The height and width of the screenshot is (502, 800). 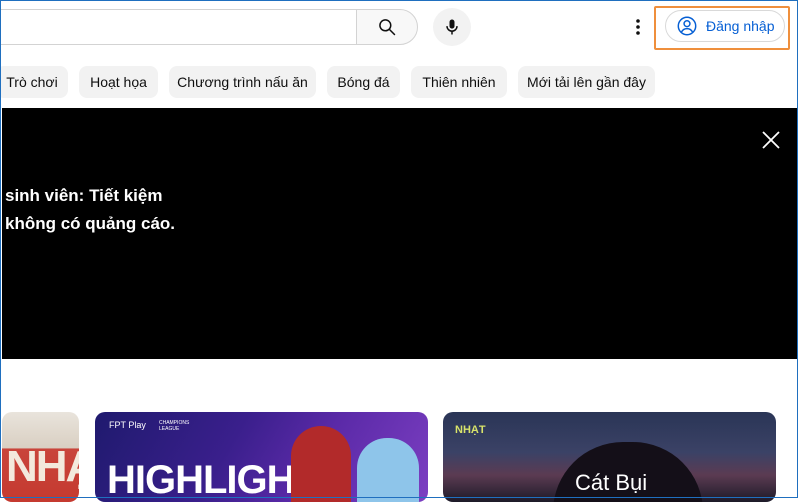 What do you see at coordinates (363, 82) in the screenshot?
I see `chip-bong-da: Bóng đá` at bounding box center [363, 82].